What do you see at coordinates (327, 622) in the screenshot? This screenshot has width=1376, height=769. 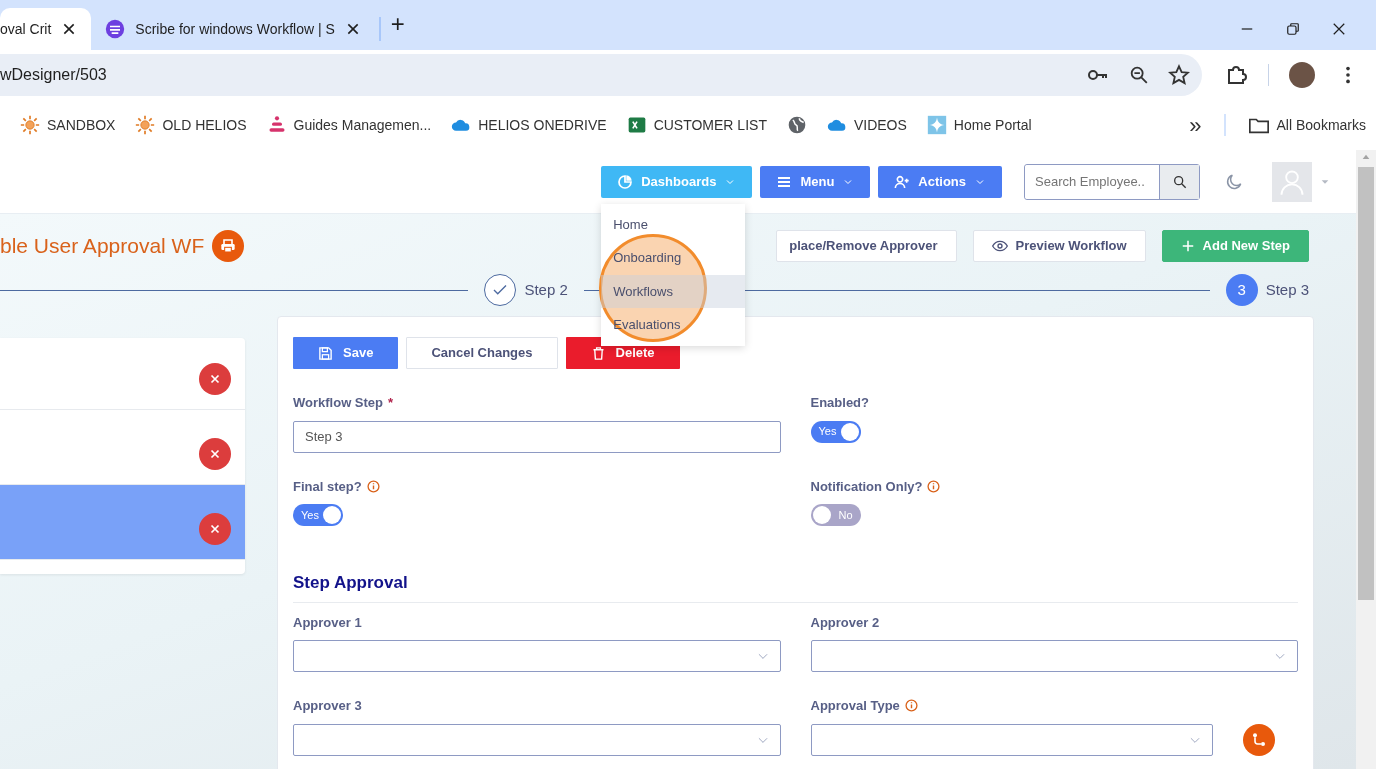 I see `field-label: Approver 1` at bounding box center [327, 622].